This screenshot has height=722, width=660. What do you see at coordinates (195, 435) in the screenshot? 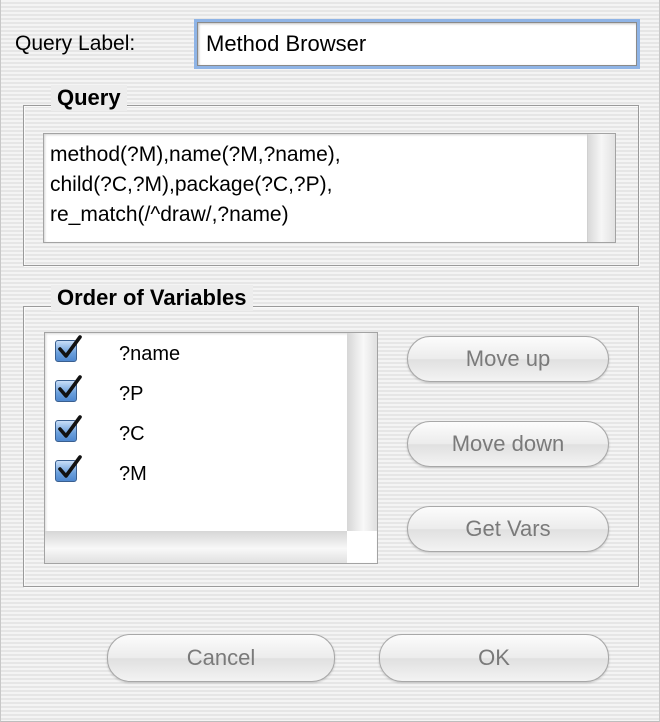
I see `variable-item: ?C` at bounding box center [195, 435].